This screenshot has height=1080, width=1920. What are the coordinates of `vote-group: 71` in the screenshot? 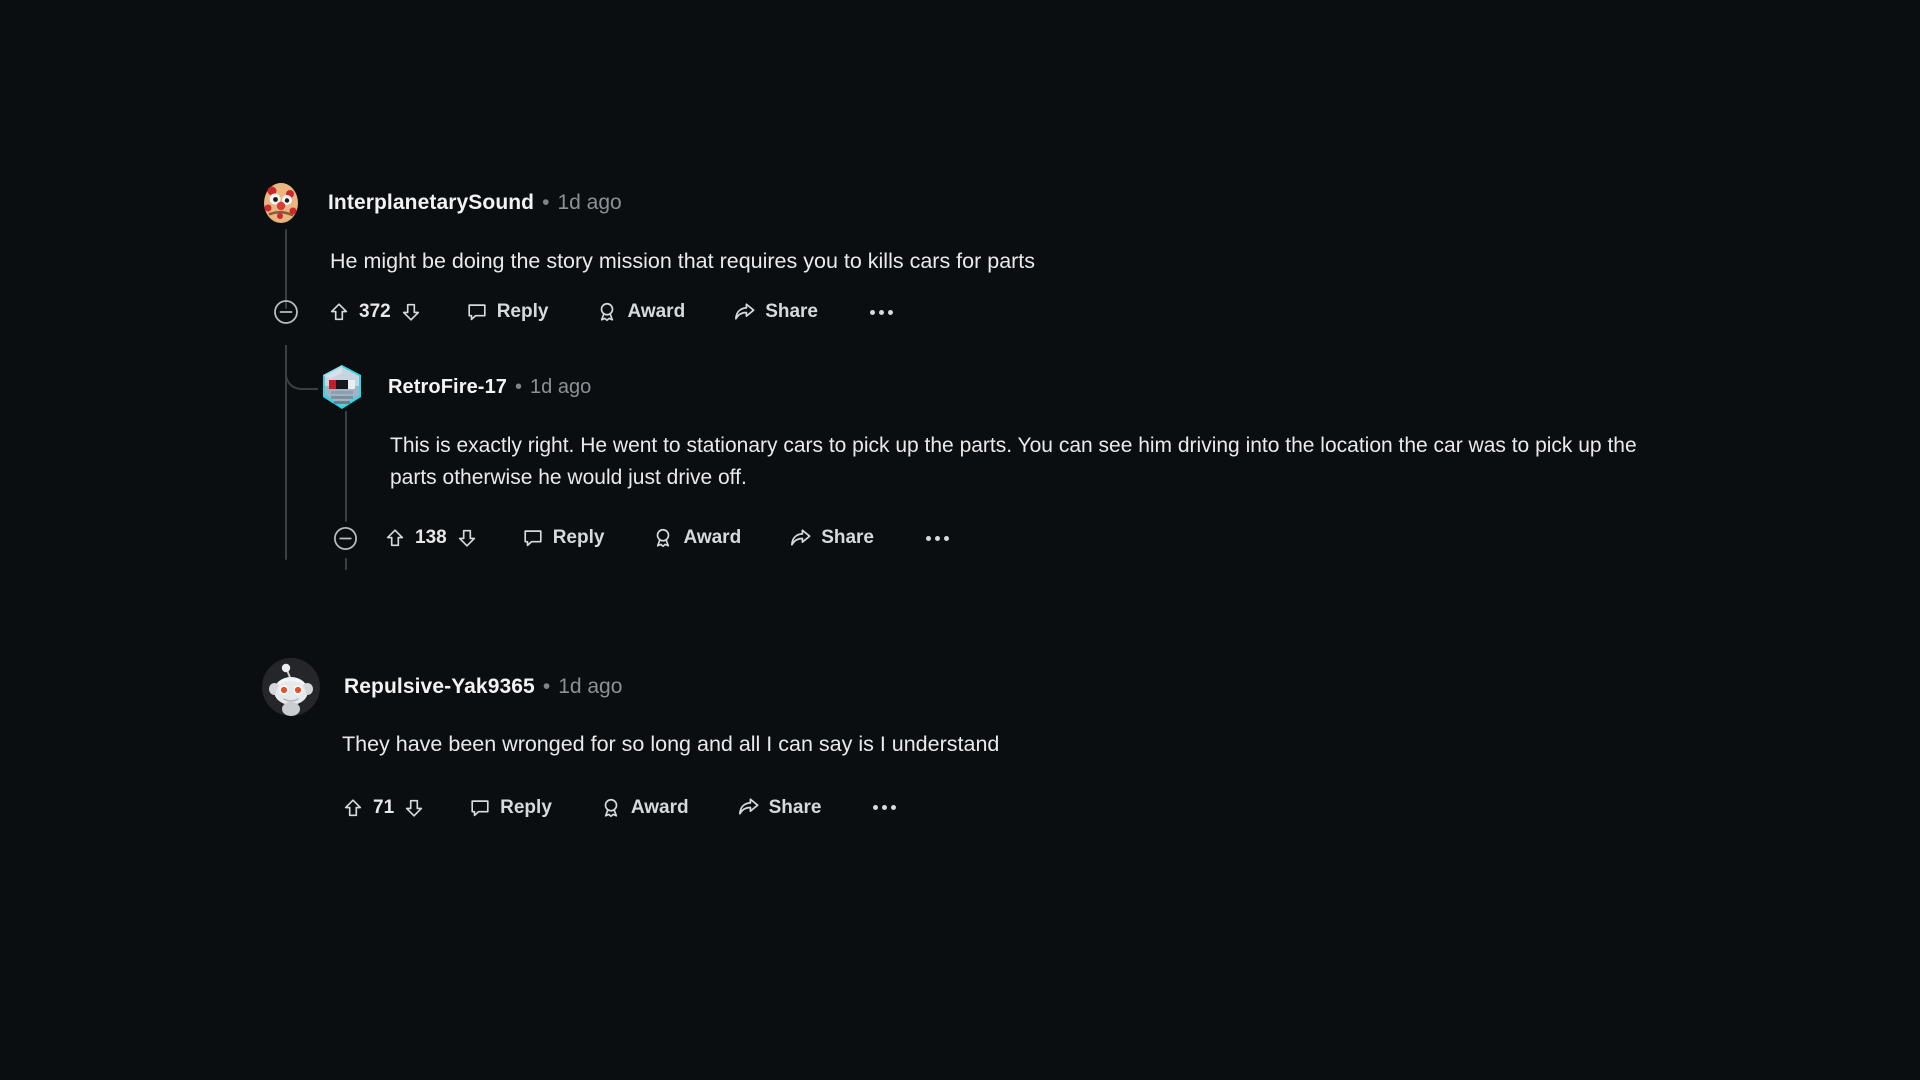 It's located at (383, 808).